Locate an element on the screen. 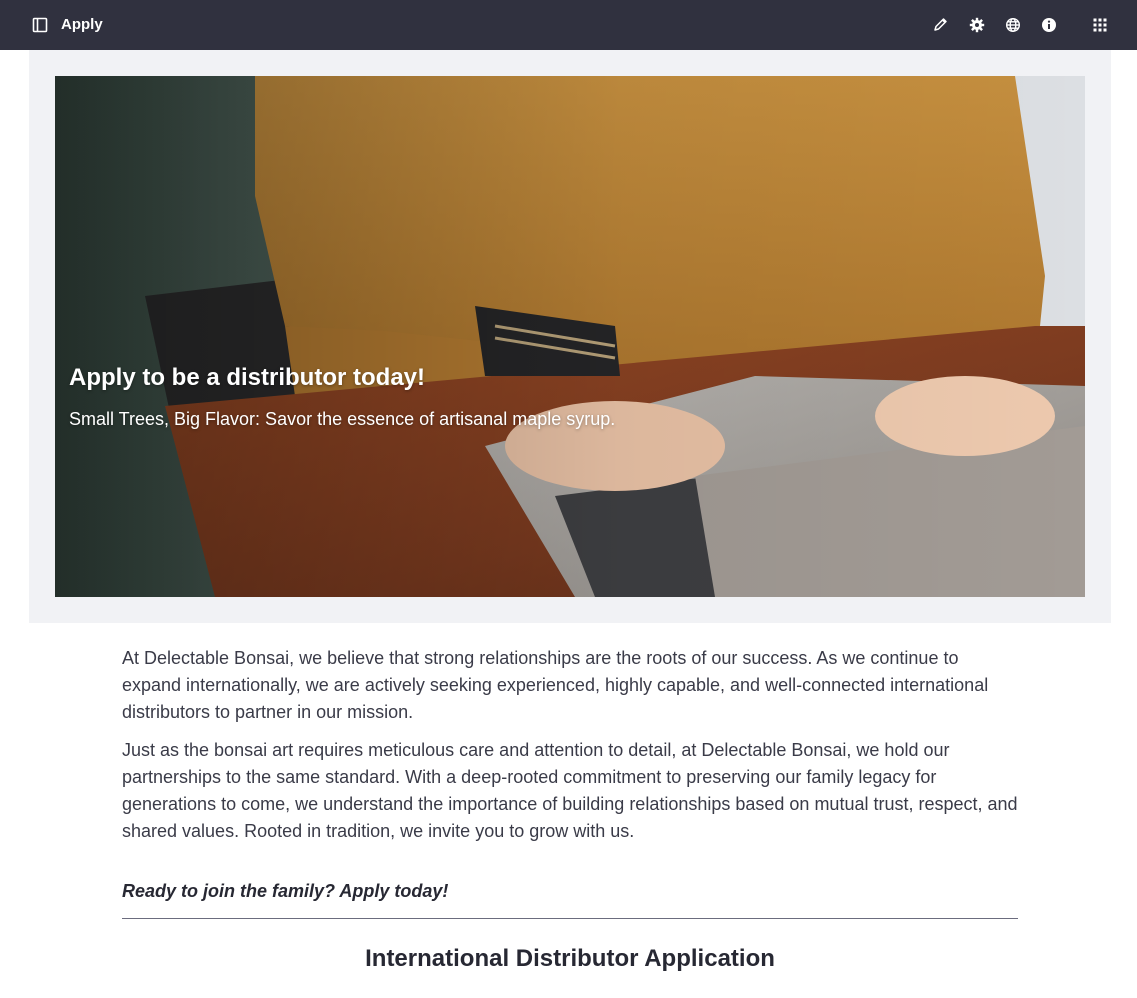  sidebar-toggle-icon is located at coordinates (40, 25).